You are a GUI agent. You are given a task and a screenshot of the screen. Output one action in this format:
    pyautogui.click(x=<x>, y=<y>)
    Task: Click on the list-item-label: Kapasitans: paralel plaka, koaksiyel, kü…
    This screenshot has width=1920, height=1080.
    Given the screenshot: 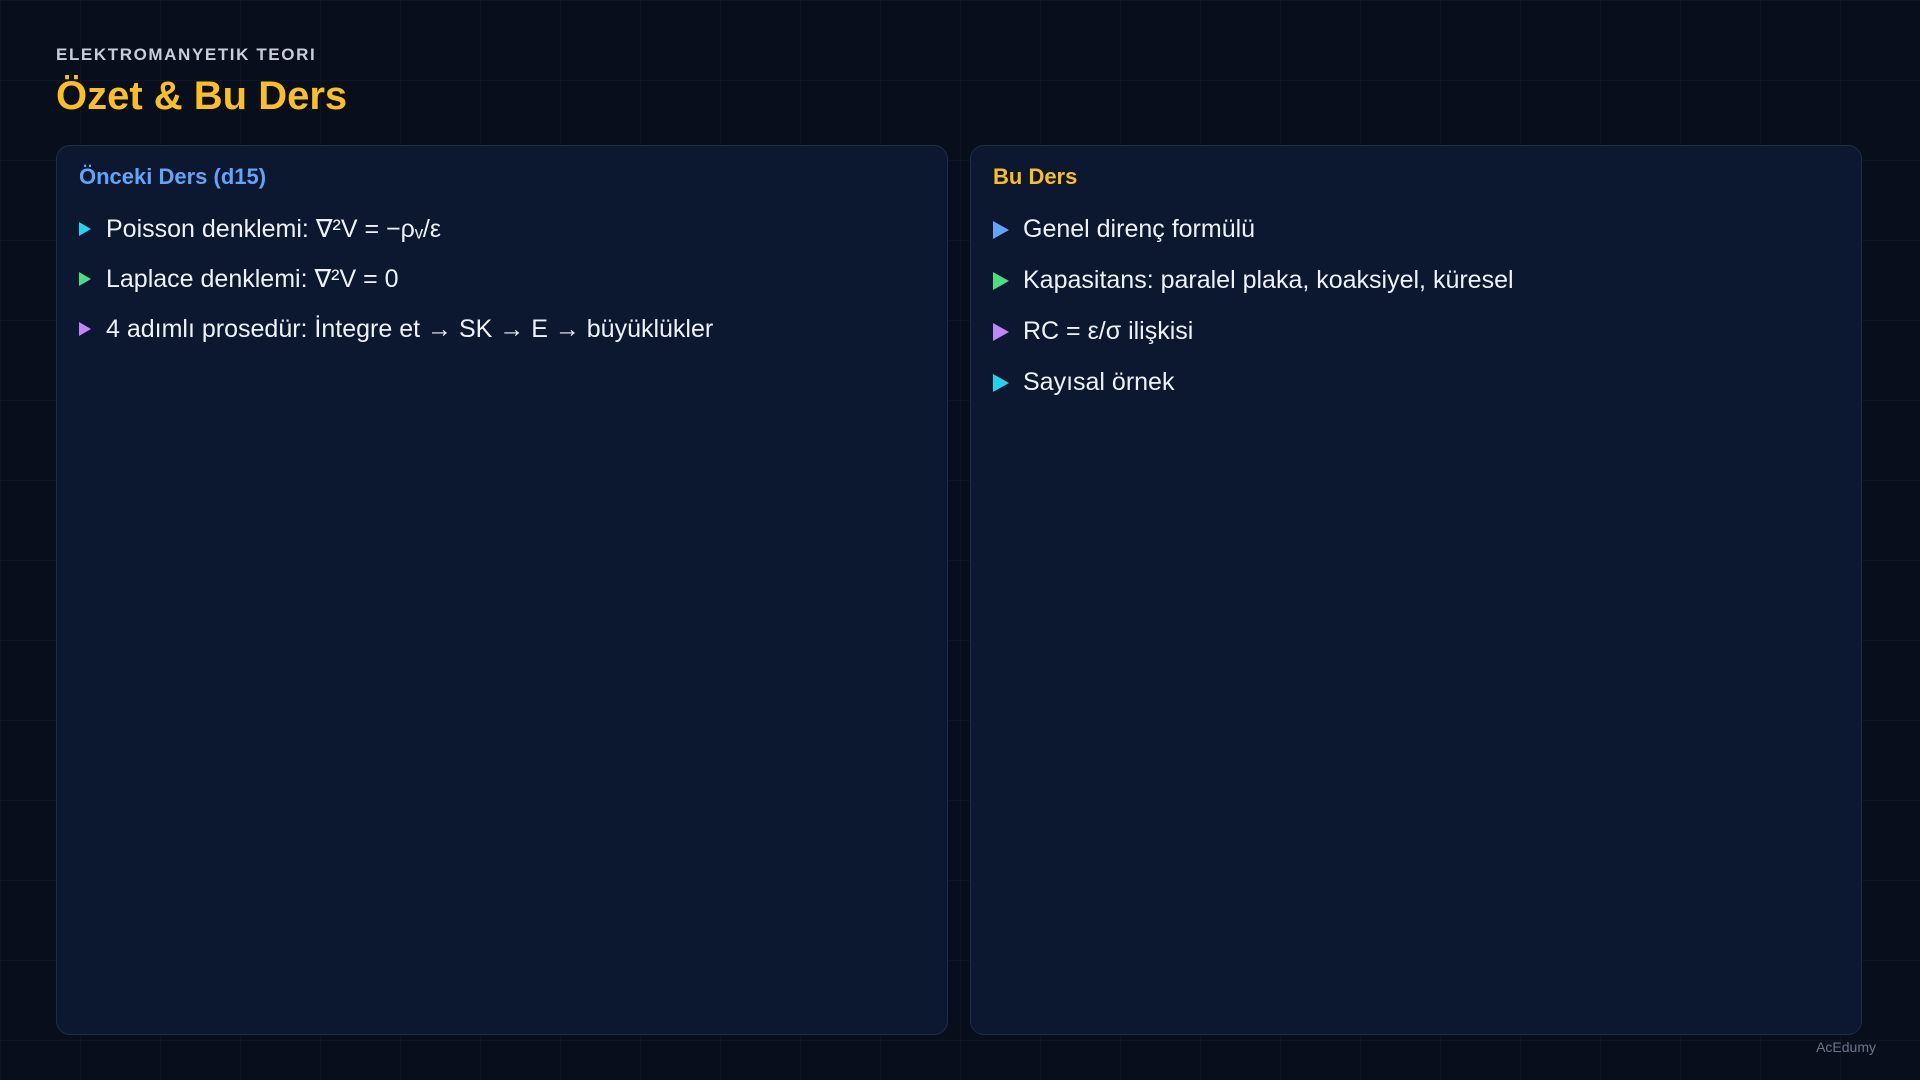 What is the action you would take?
    pyautogui.click(x=1268, y=280)
    